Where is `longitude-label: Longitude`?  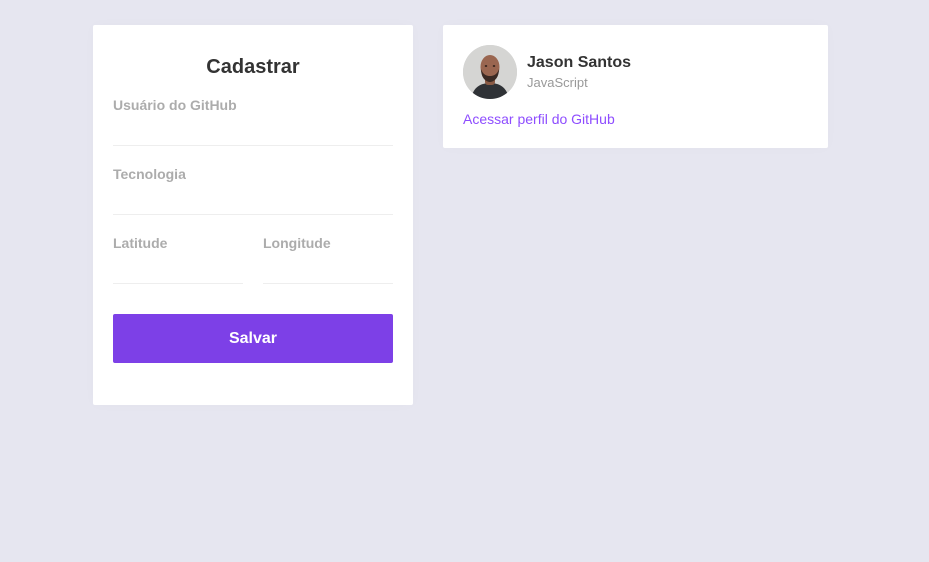
longitude-label: Longitude is located at coordinates (297, 243).